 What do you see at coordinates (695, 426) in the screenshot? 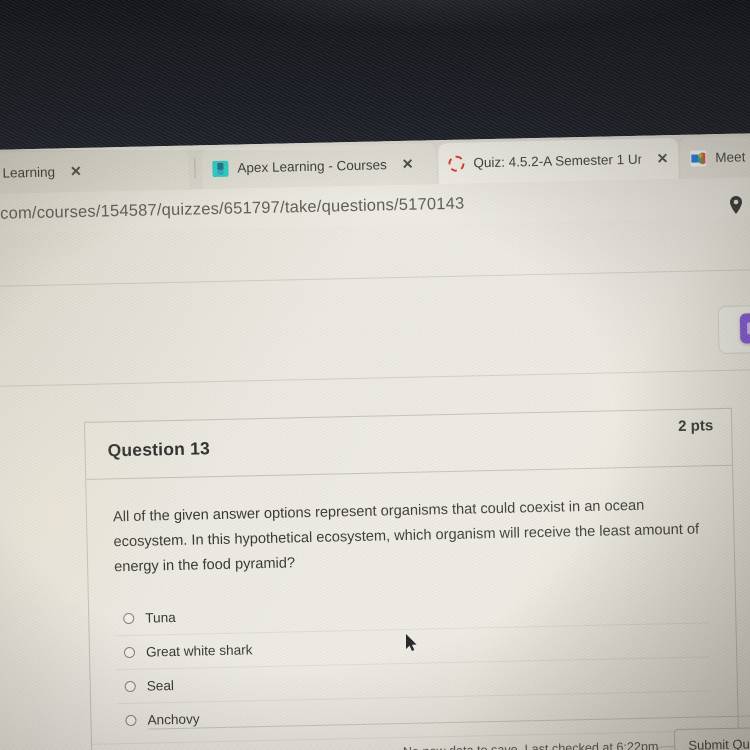
I see `question-points: 2 pts` at bounding box center [695, 426].